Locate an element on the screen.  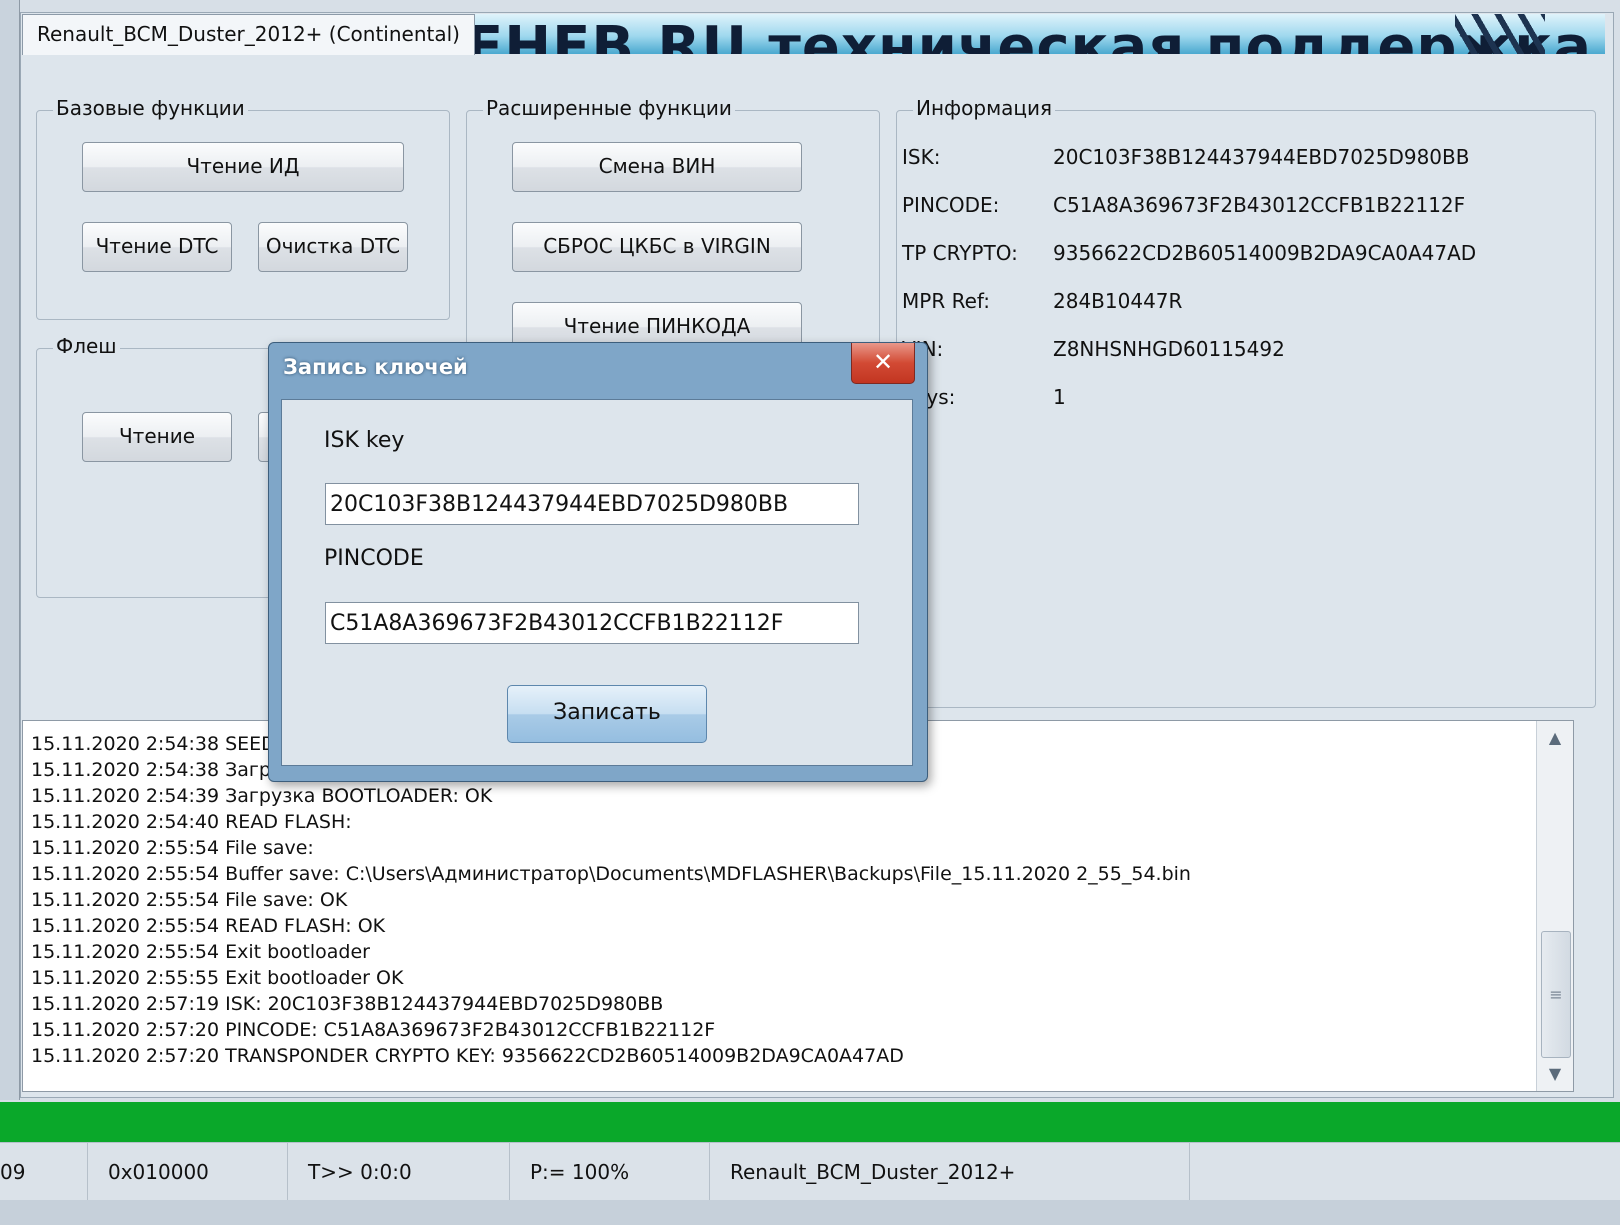
isk-key-label: ISK key is located at coordinates (364, 440).